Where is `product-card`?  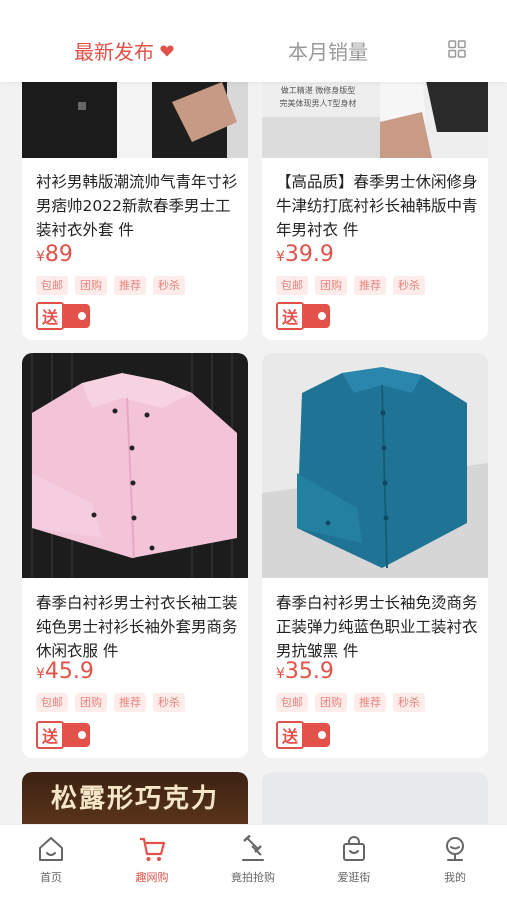
product-card is located at coordinates (375, 798).